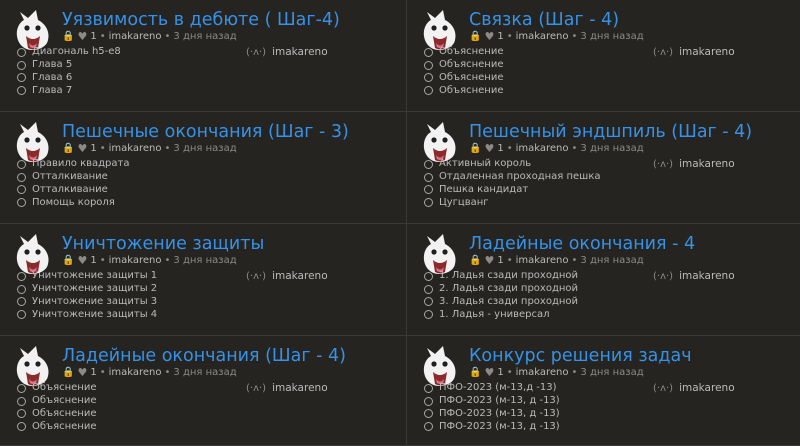 This screenshot has width=800, height=446. What do you see at coordinates (512, 164) in the screenshot?
I see `chapter-item: Активный король` at bounding box center [512, 164].